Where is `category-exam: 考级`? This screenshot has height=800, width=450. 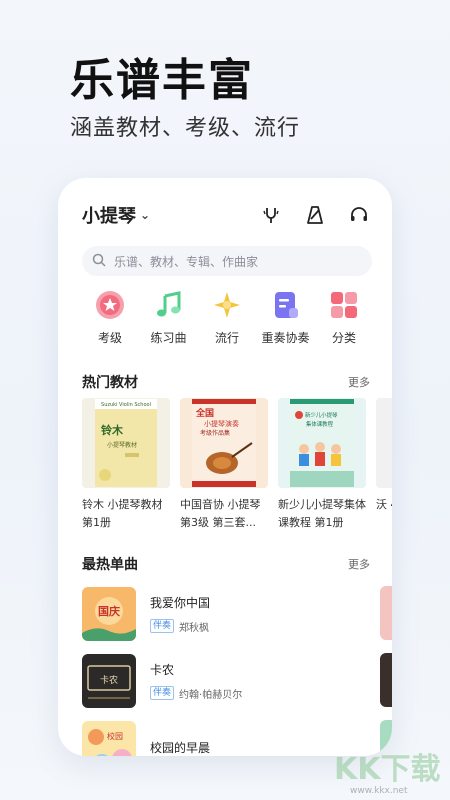
category-exam: 考级 is located at coordinates (110, 318).